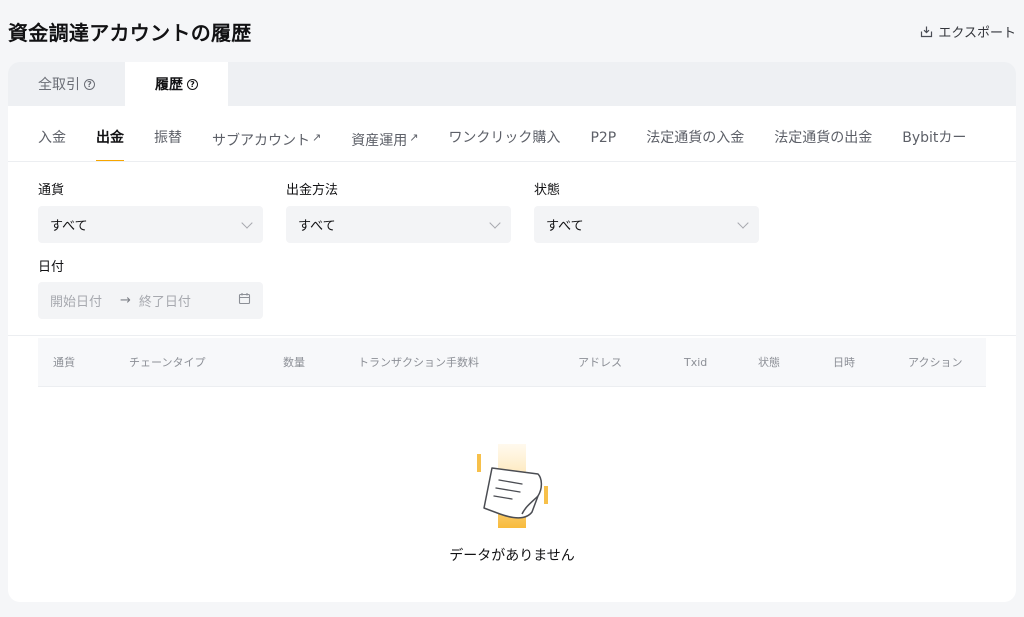 The height and width of the screenshot is (617, 1024). Describe the element at coordinates (64, 362) in the screenshot. I see `column-header-currency: 通貨` at that location.